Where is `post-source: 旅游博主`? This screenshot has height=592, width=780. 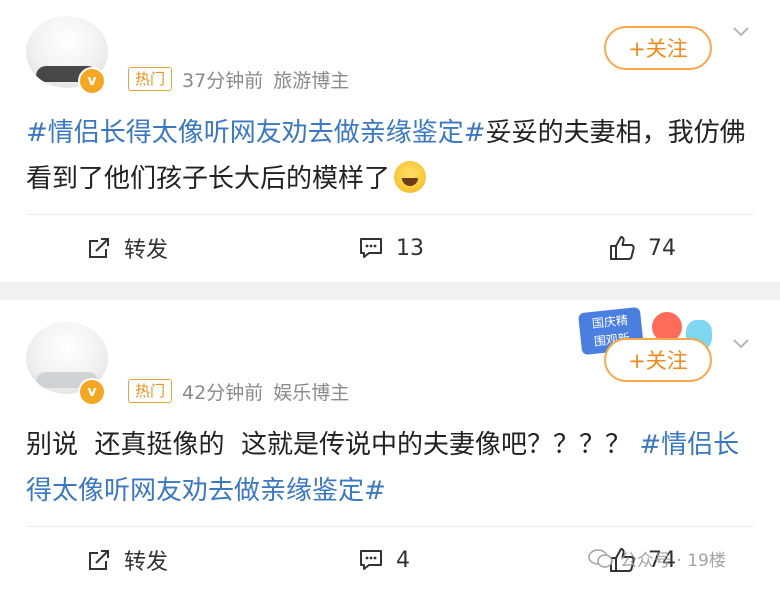 post-source: 旅游博主 is located at coordinates (311, 80).